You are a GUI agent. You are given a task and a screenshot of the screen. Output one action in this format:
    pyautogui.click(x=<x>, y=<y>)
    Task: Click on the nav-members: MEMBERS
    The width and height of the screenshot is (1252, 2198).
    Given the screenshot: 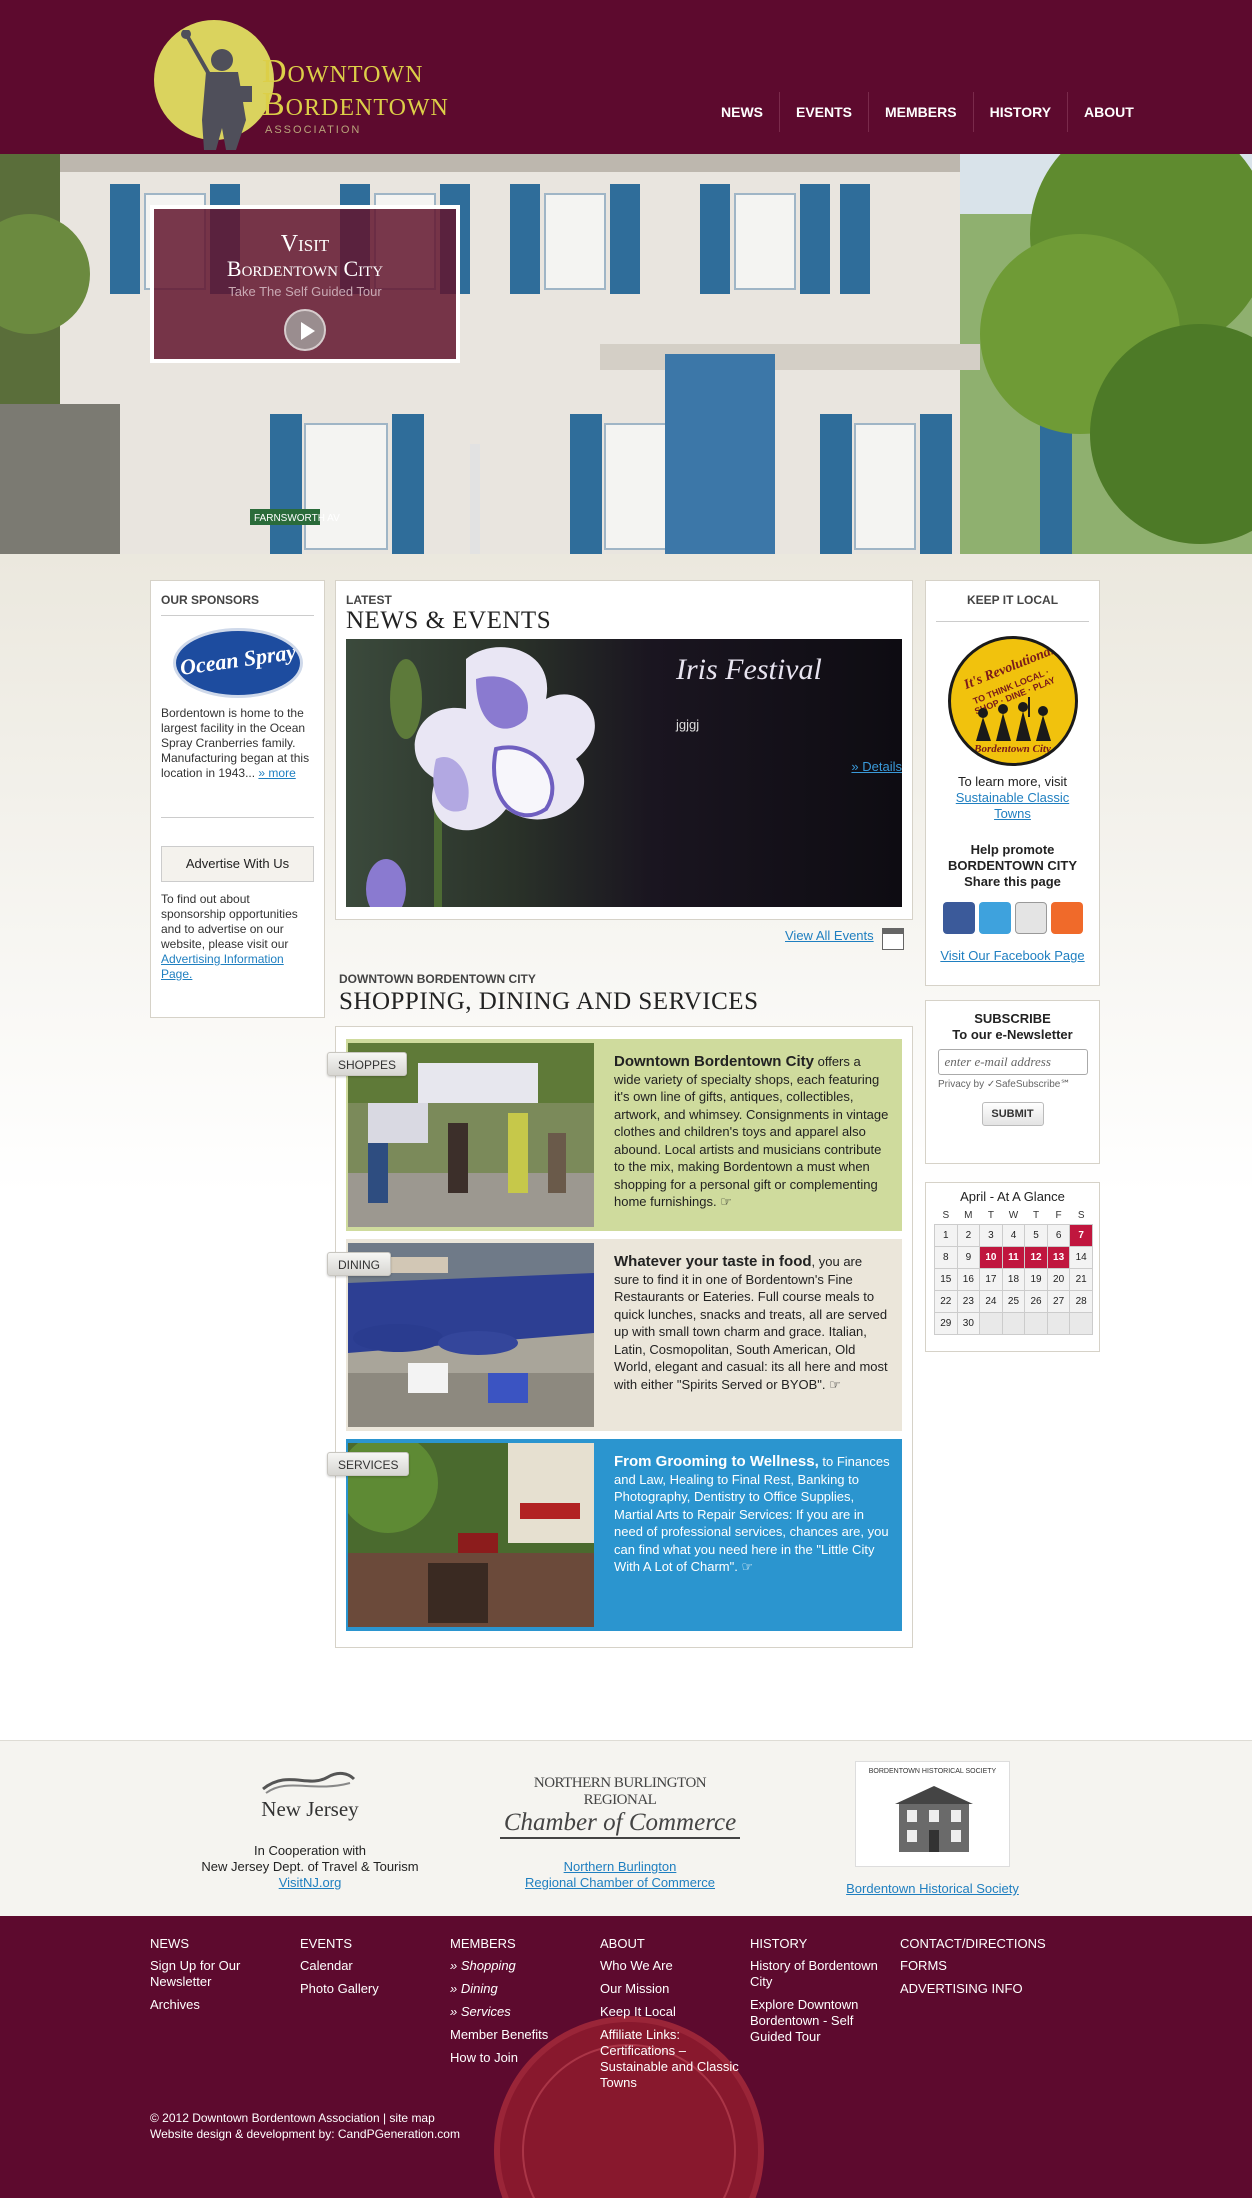 What is the action you would take?
    pyautogui.click(x=921, y=112)
    